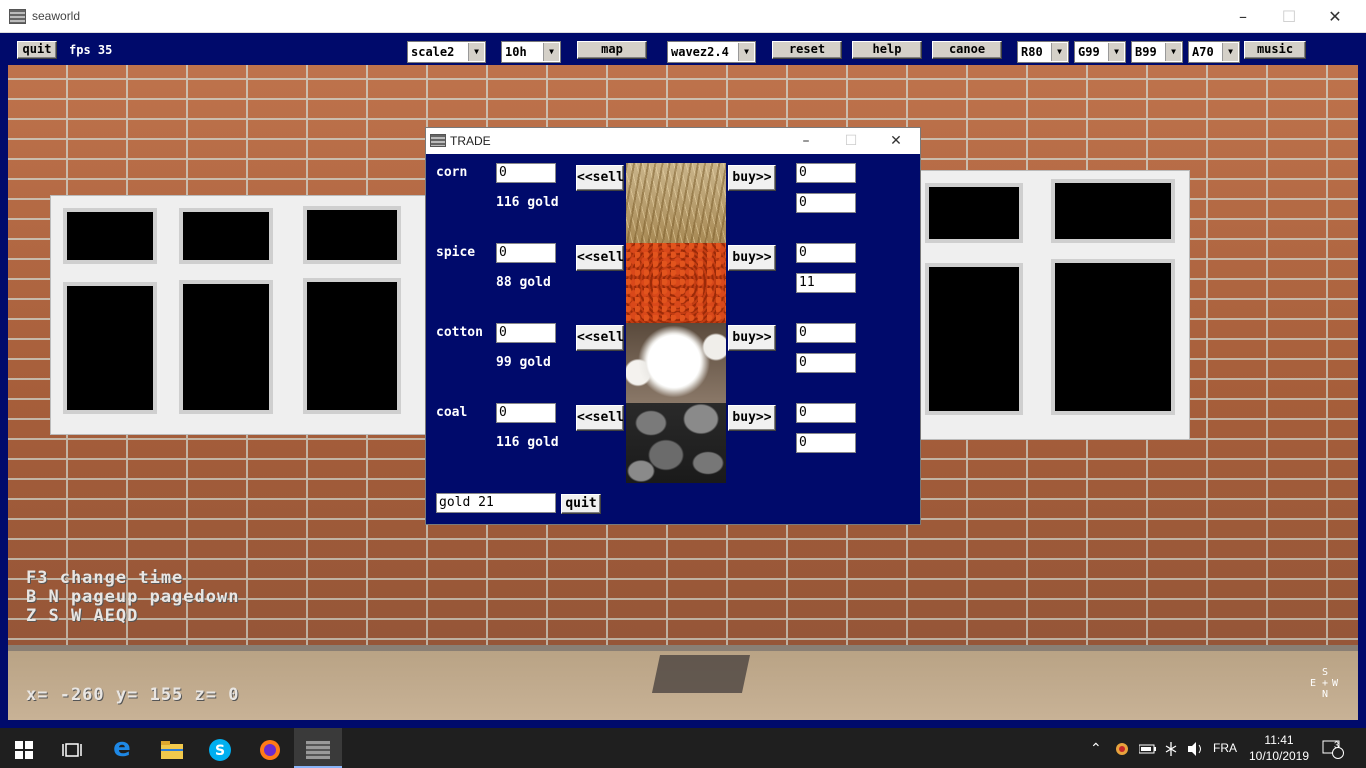  I want to click on coal-image, so click(676, 443).